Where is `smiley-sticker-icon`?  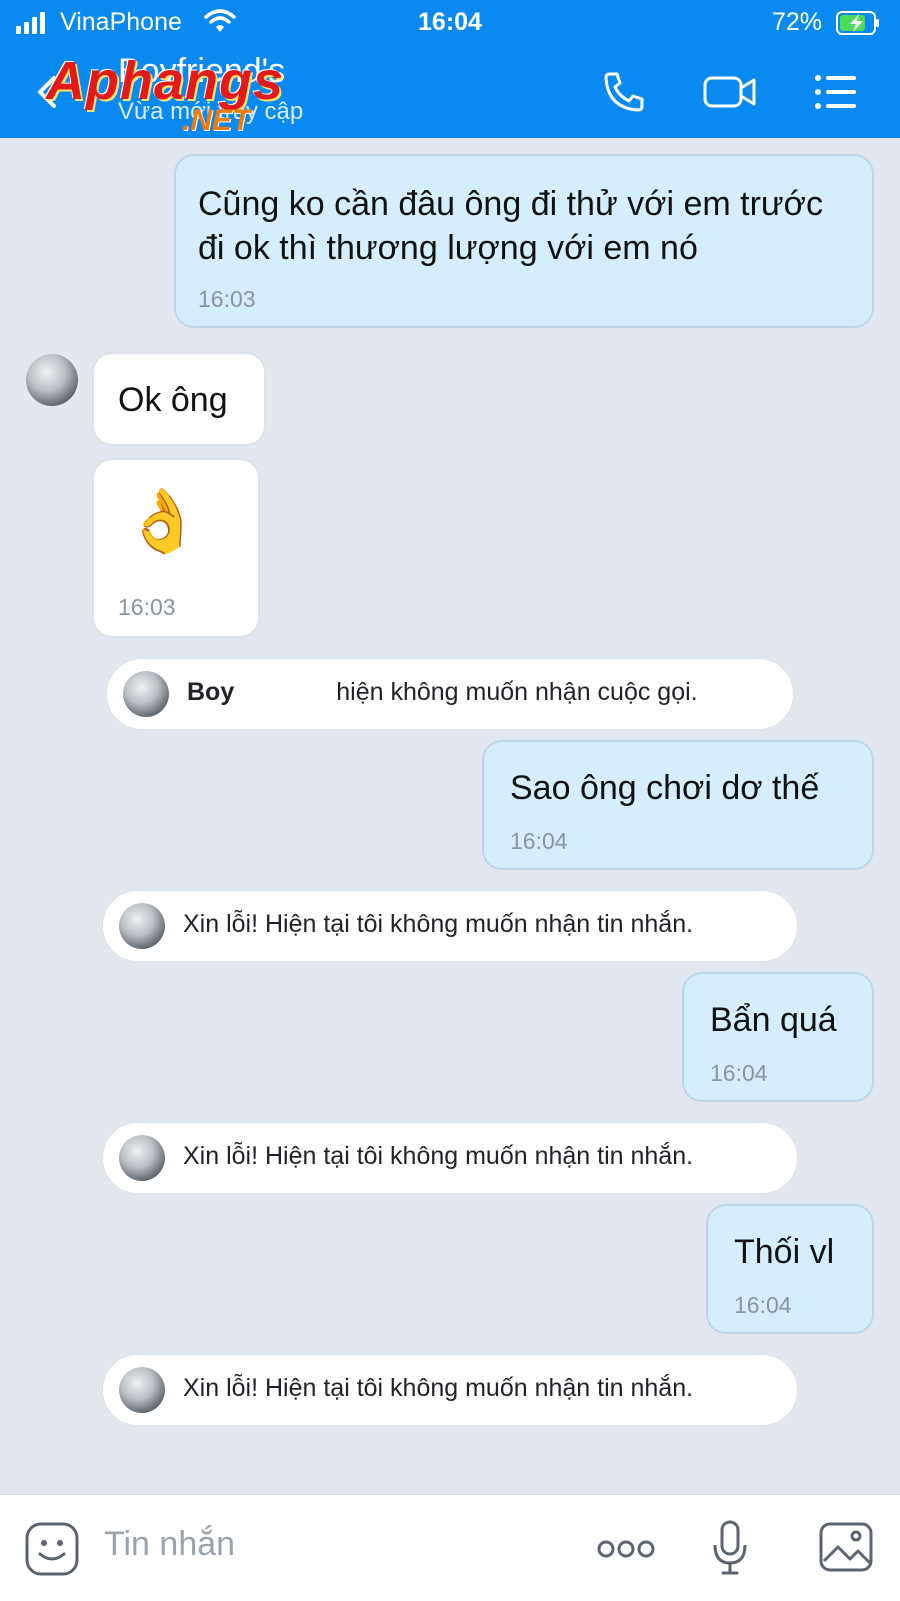 smiley-sticker-icon is located at coordinates (52, 1549).